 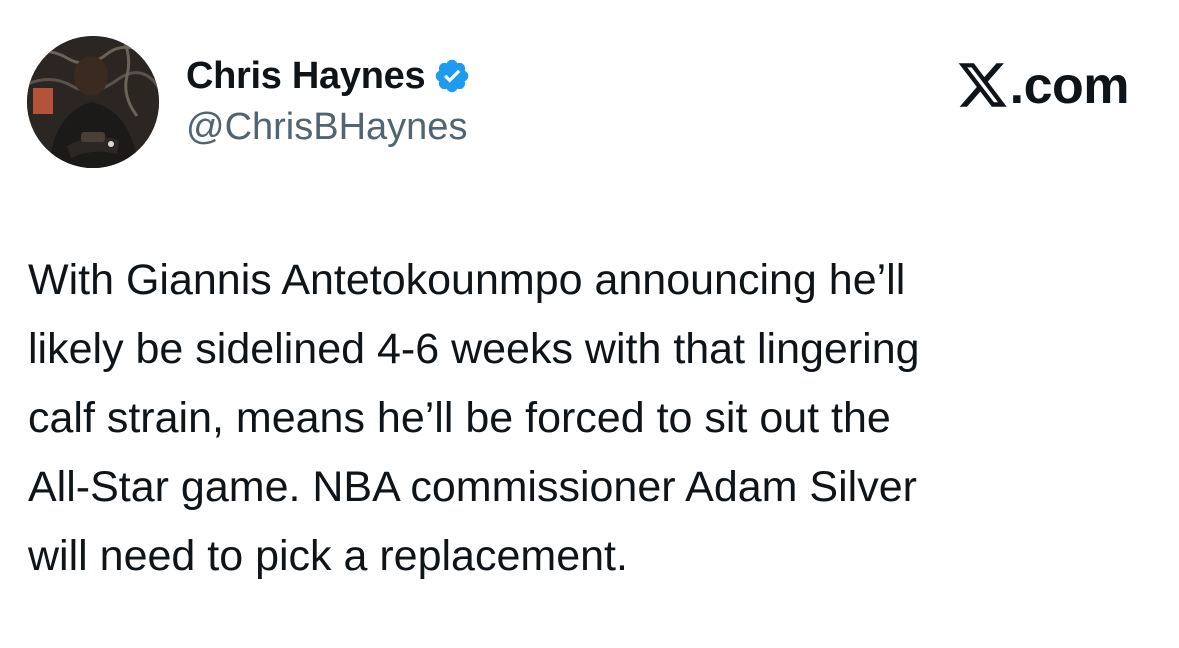 I want to click on x-logo-icon, so click(x=983, y=86).